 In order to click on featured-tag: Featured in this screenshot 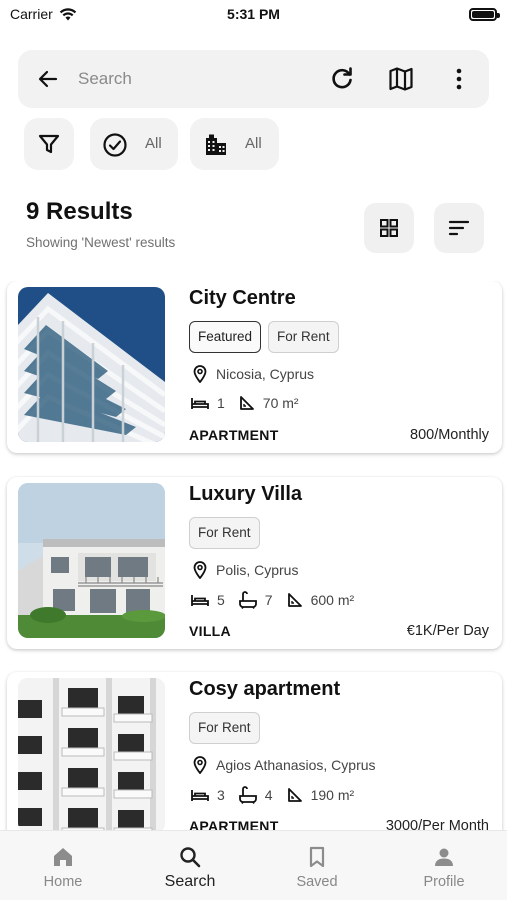, I will do `click(225, 337)`.